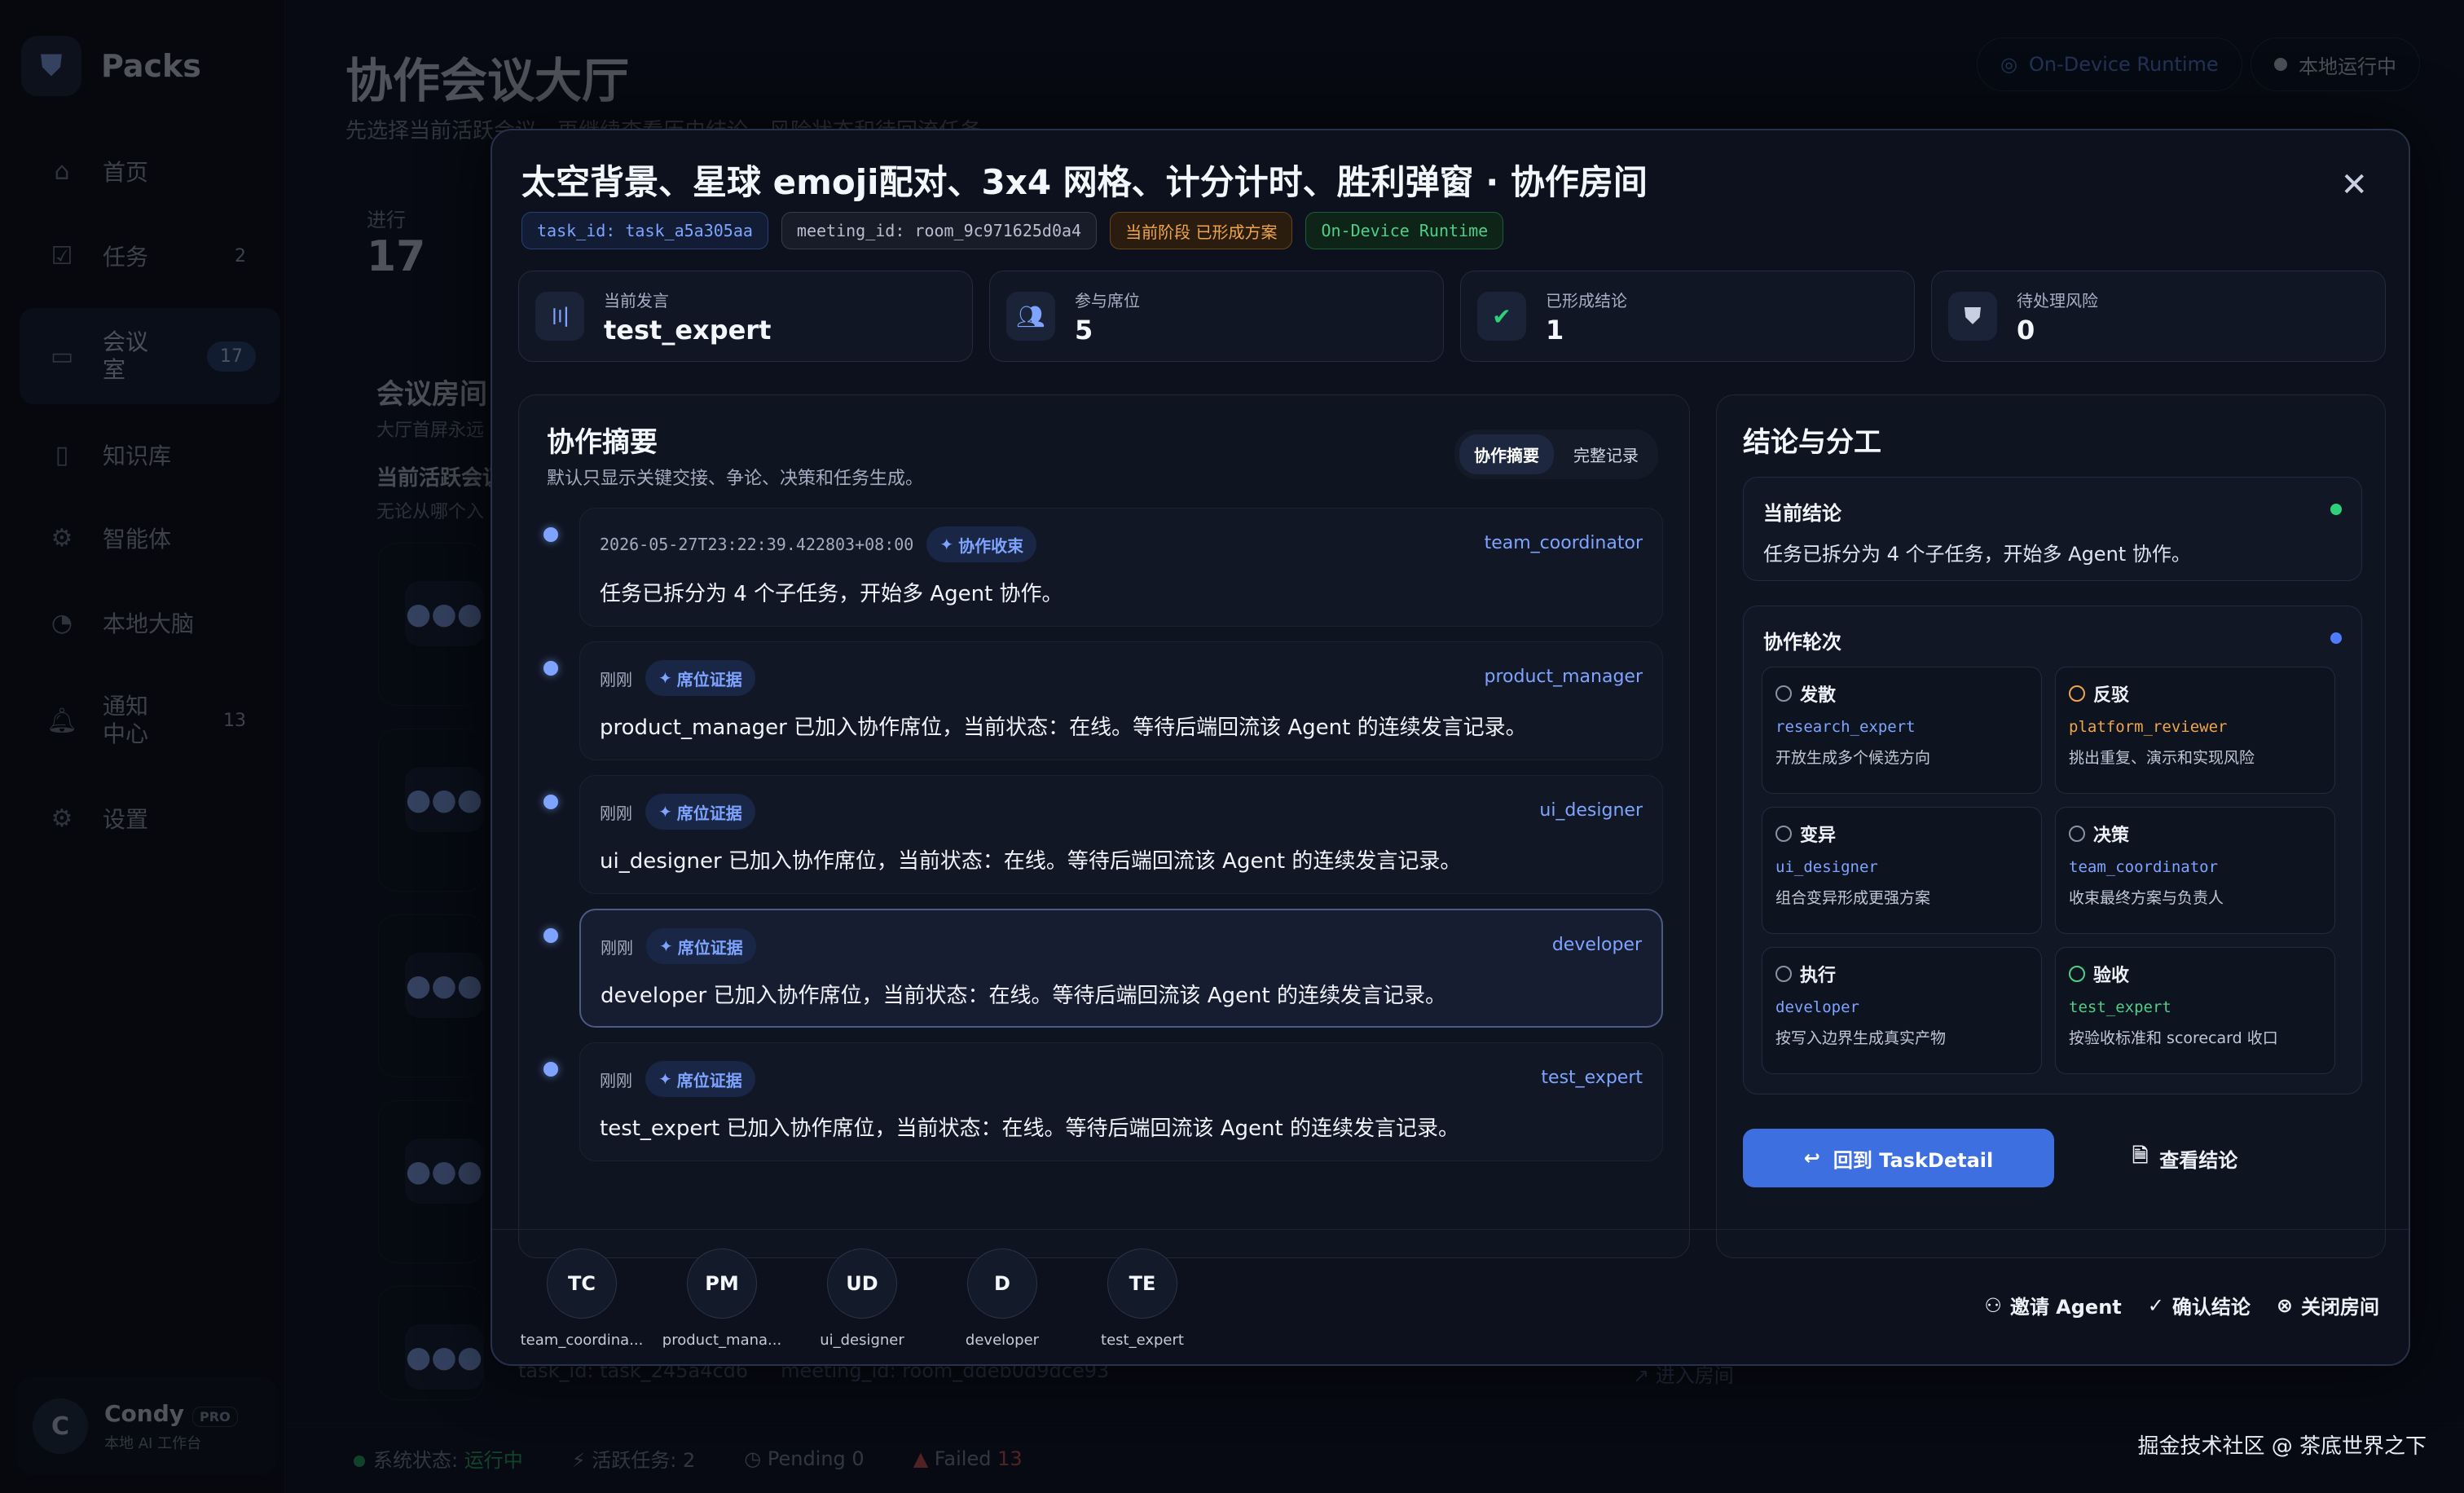 This screenshot has height=1493, width=2464. I want to click on round-agent: ui_designer, so click(1826, 867).